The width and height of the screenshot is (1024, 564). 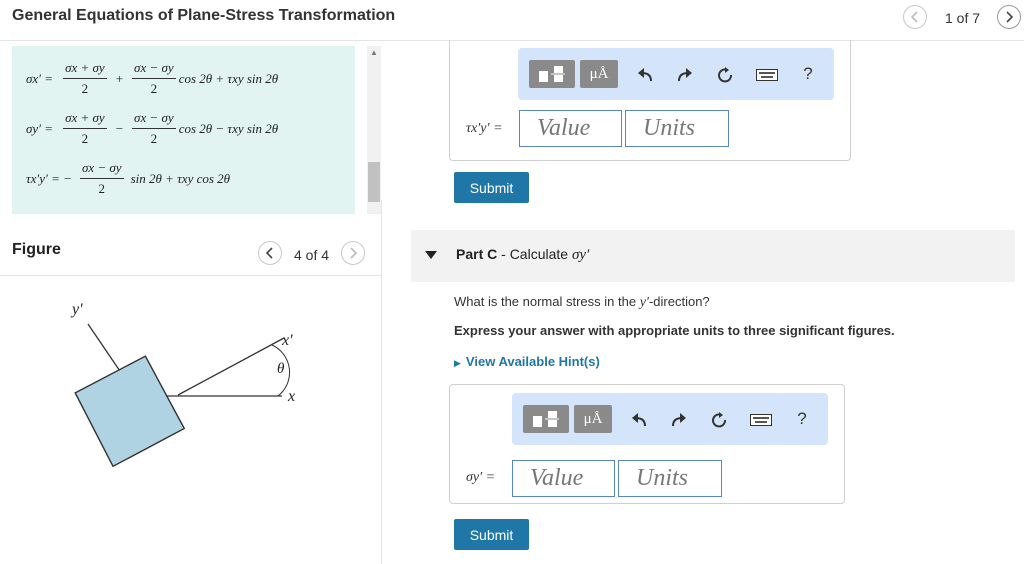 I want to click on equation-lhs: τx′y′ = −, so click(x=49, y=178).